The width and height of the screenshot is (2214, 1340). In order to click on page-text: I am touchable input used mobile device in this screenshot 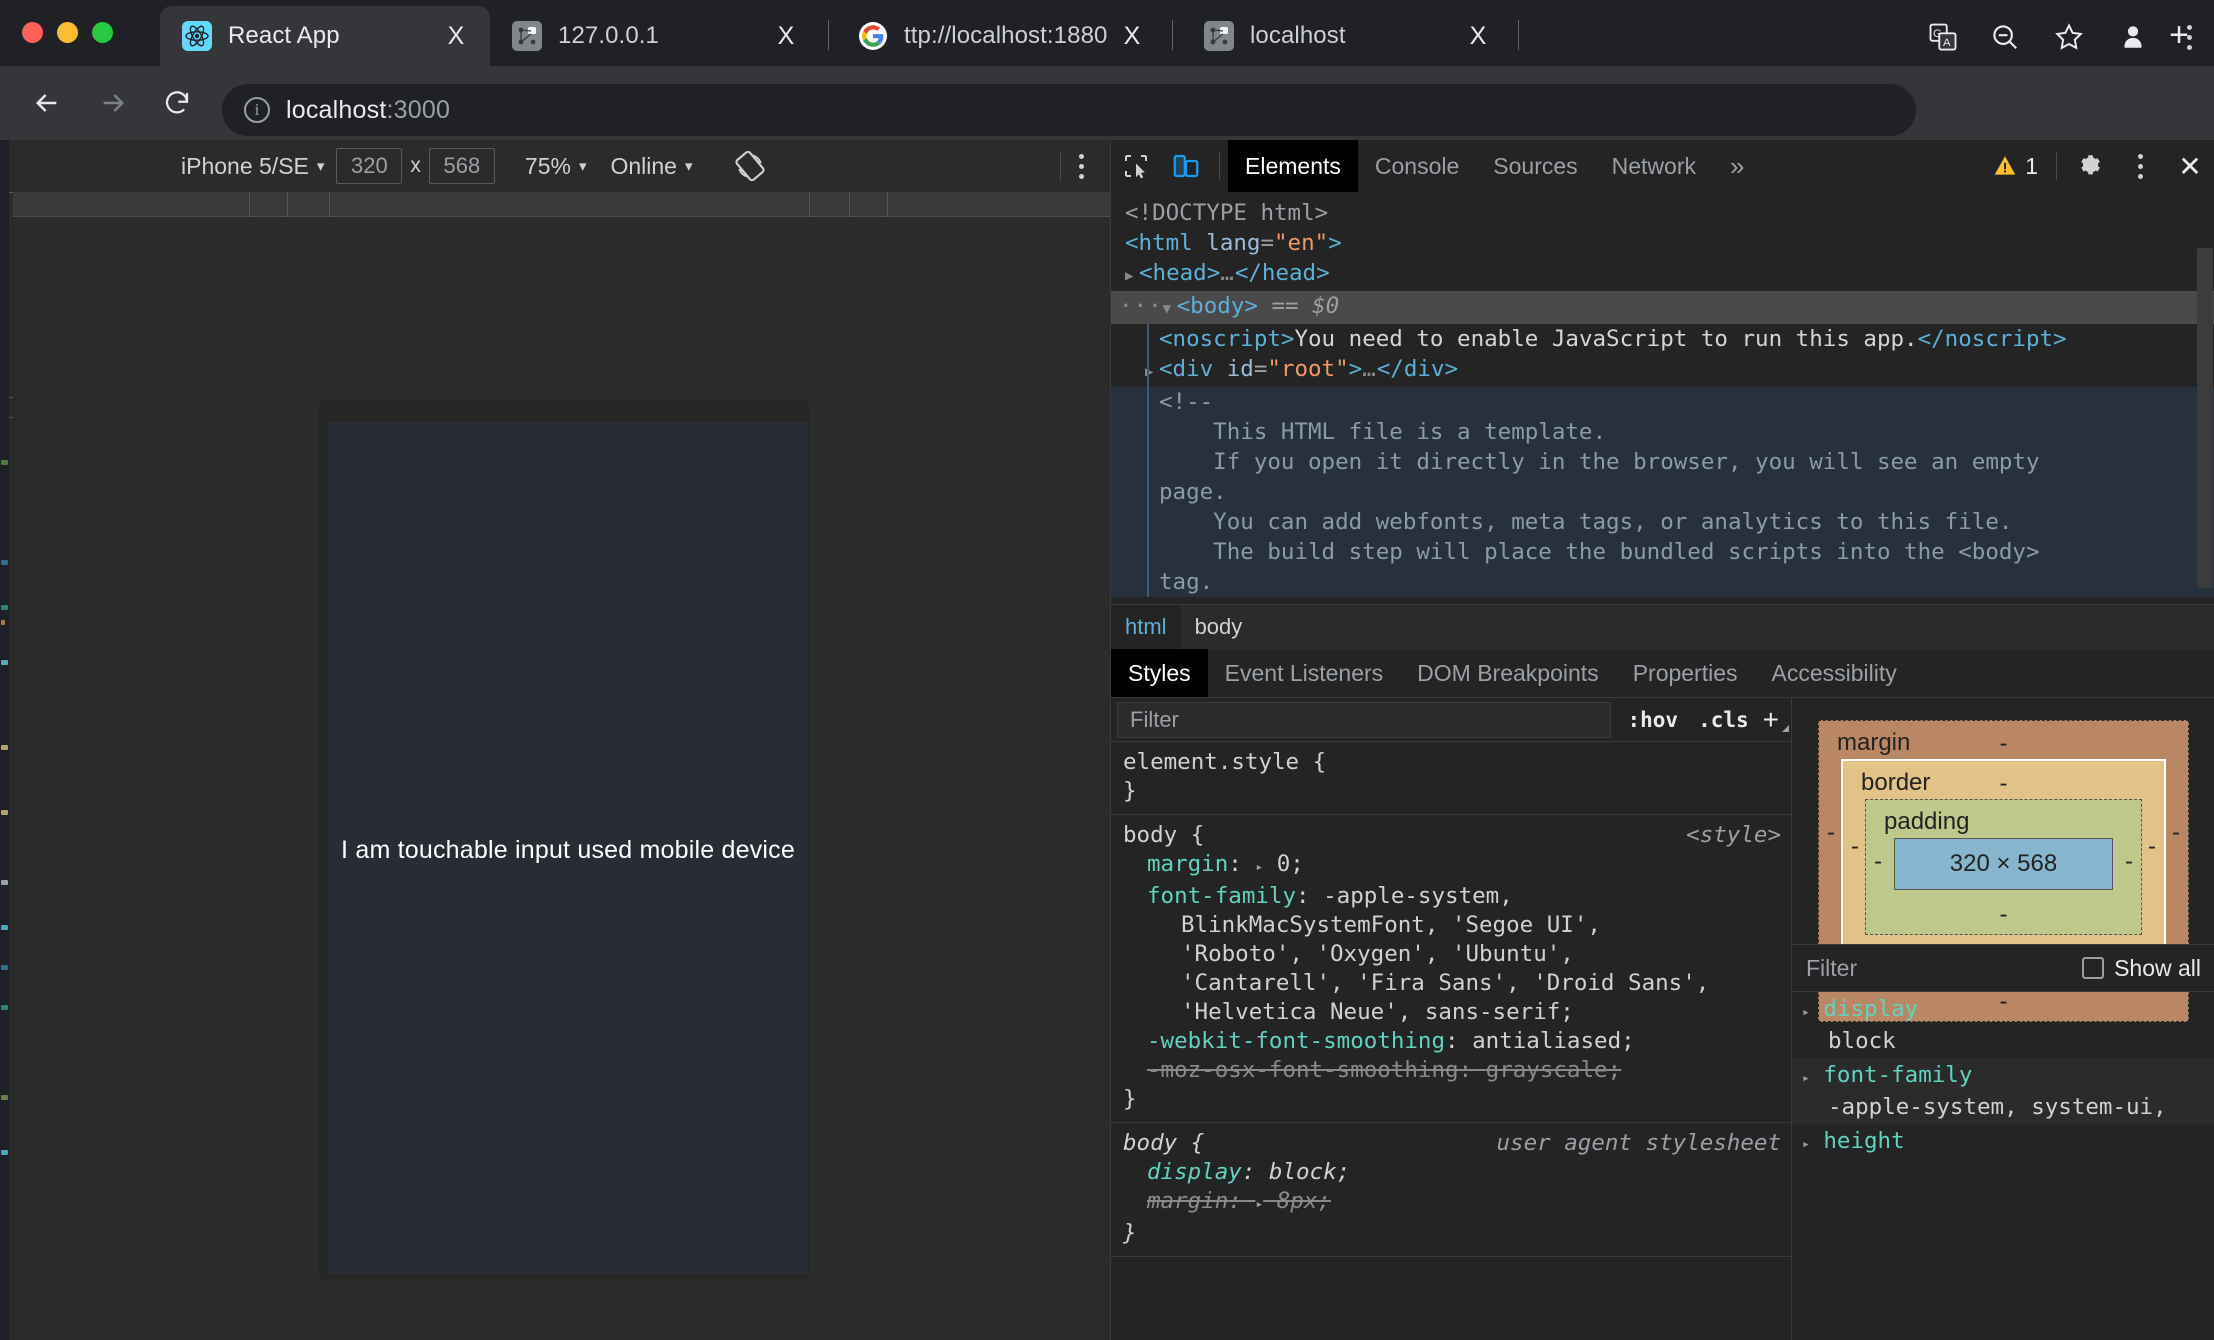, I will do `click(568, 850)`.